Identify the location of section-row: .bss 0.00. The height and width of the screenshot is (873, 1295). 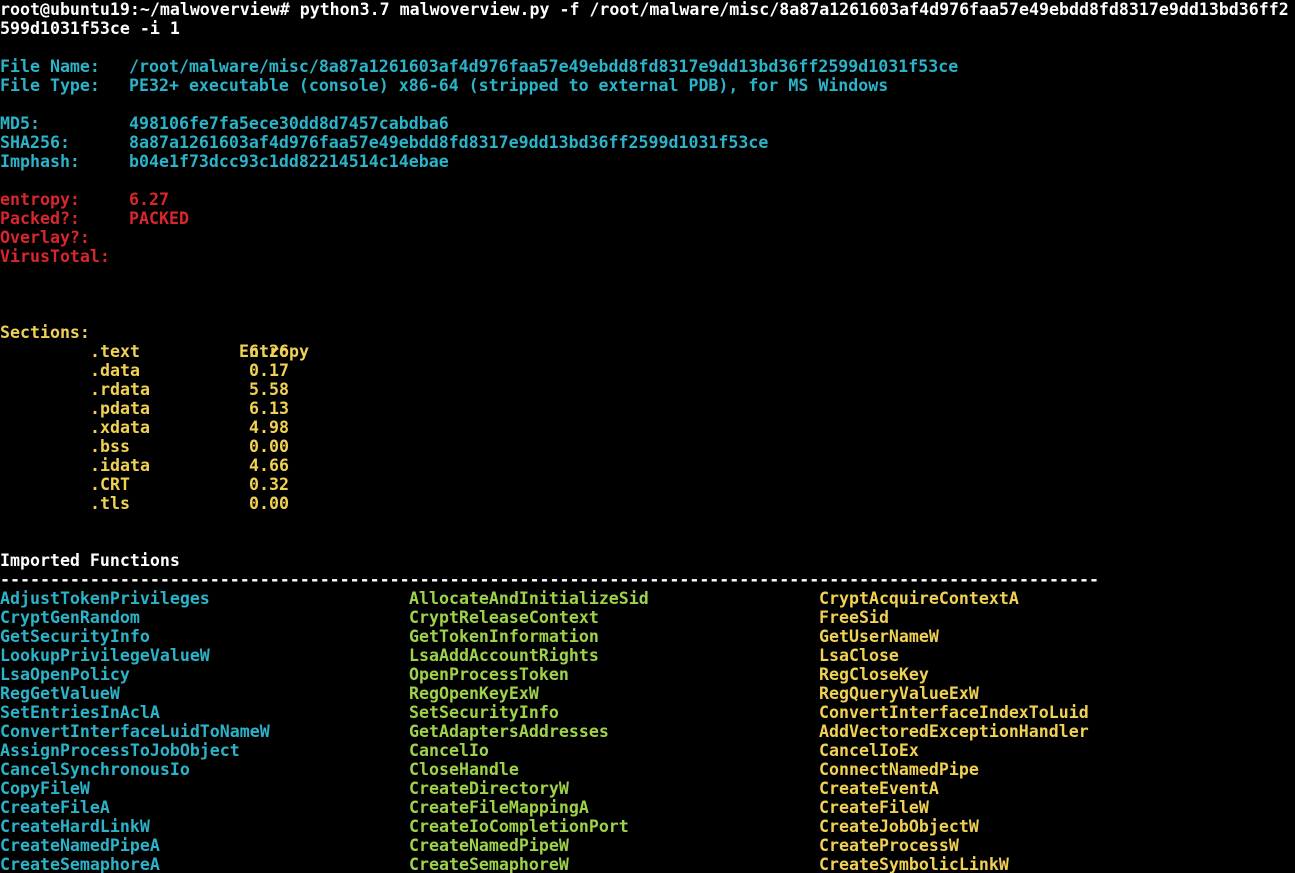
(647, 446).